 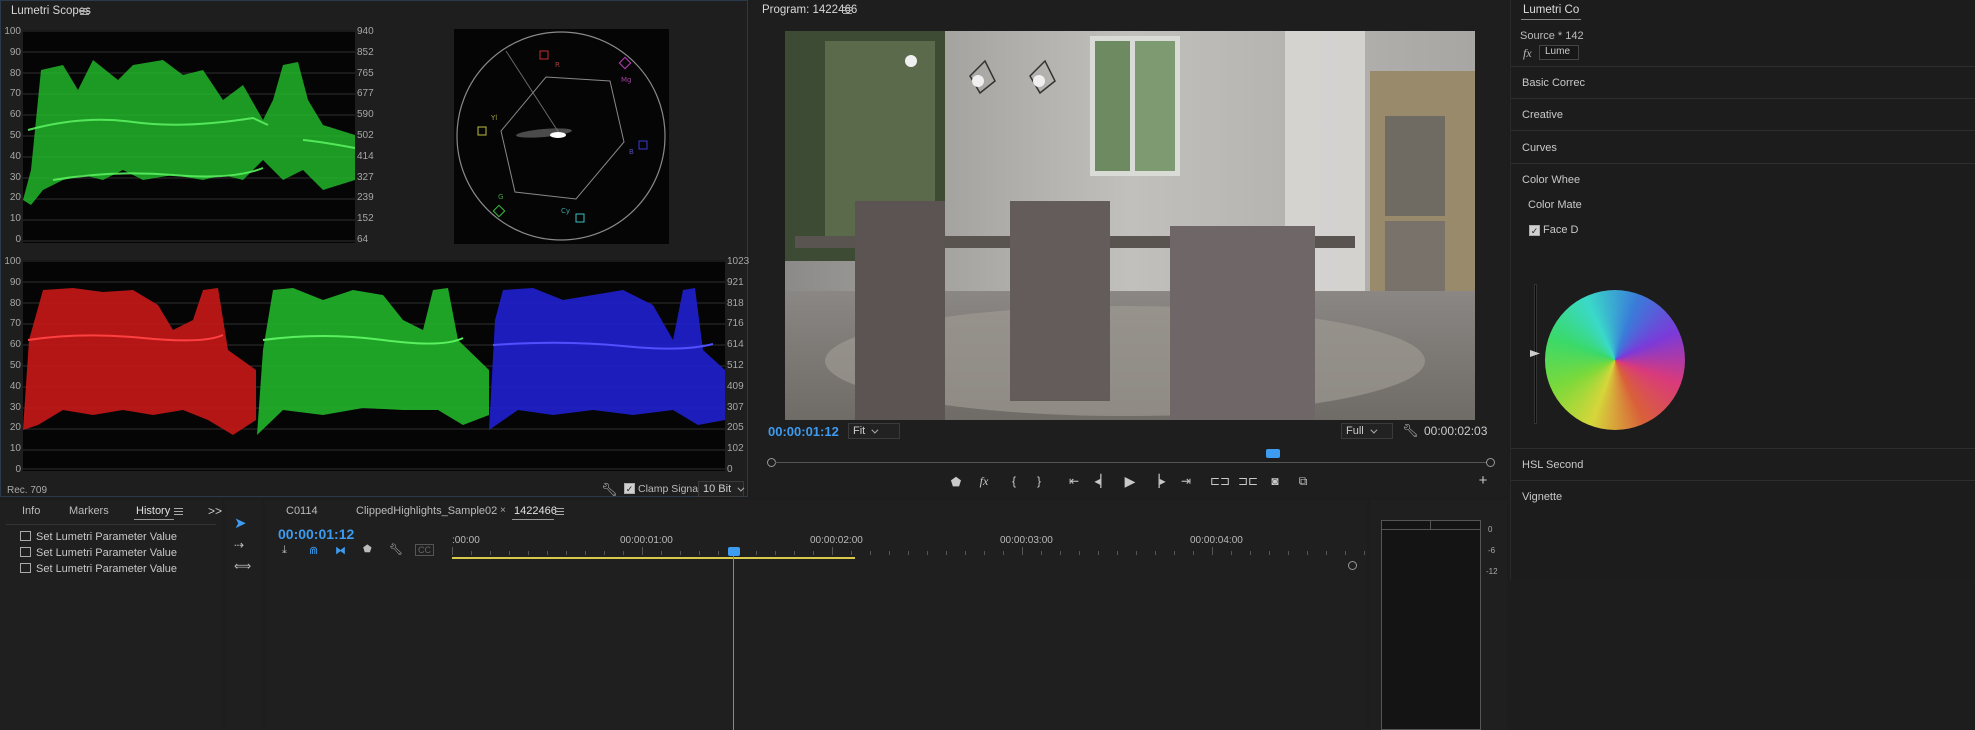 What do you see at coordinates (426, 511) in the screenshot?
I see `timeline-tab-clipped: ClippedHighlights_Sample02` at bounding box center [426, 511].